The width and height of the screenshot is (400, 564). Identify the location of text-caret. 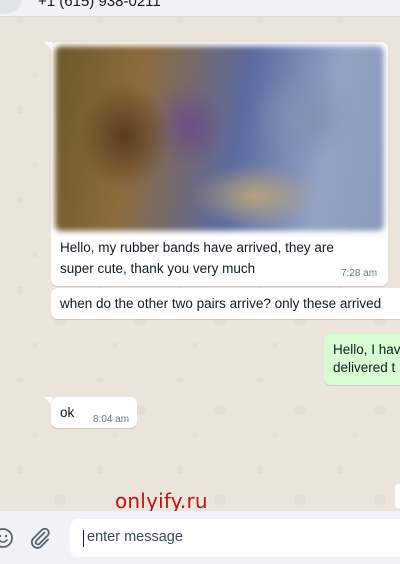
(83, 538).